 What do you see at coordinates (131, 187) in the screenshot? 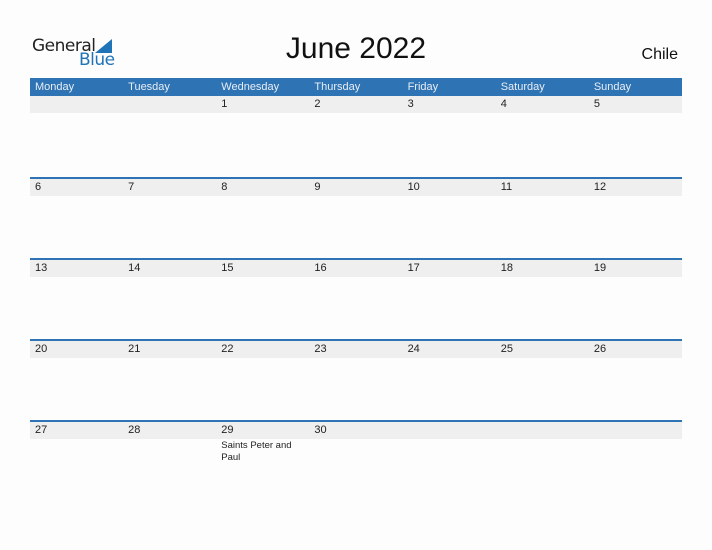
I see `day-number: 7` at bounding box center [131, 187].